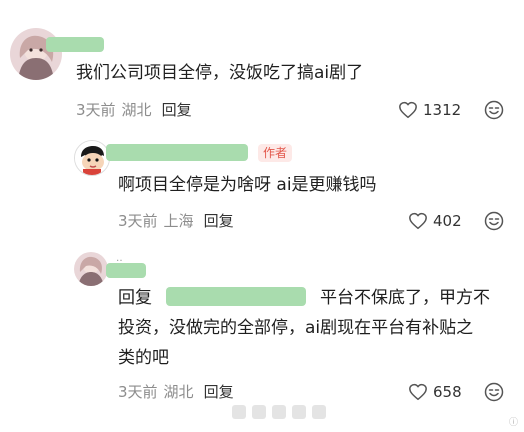  Describe the element at coordinates (513, 423) in the screenshot. I see `watermark-icon: ⓘ` at that location.